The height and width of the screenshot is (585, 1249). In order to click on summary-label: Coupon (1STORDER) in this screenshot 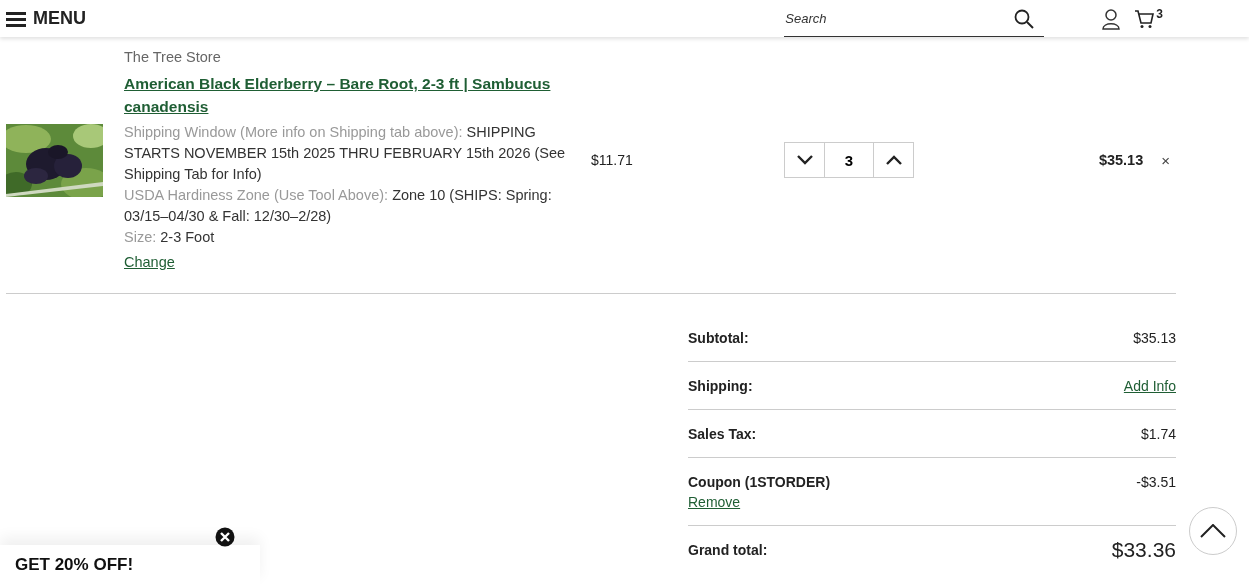, I will do `click(759, 482)`.